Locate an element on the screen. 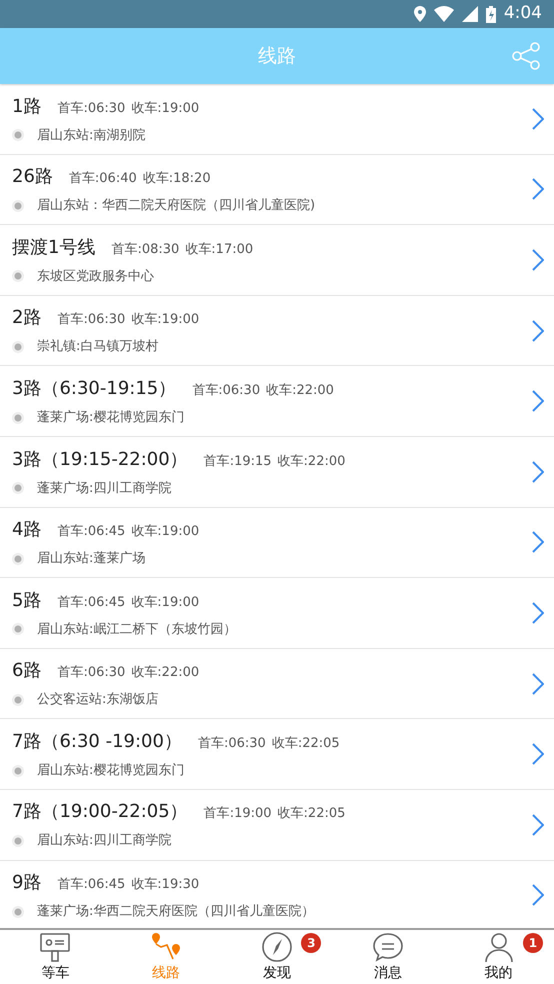 The height and width of the screenshot is (984, 554). route-name: 摆渡1号线 is located at coordinates (54, 248).